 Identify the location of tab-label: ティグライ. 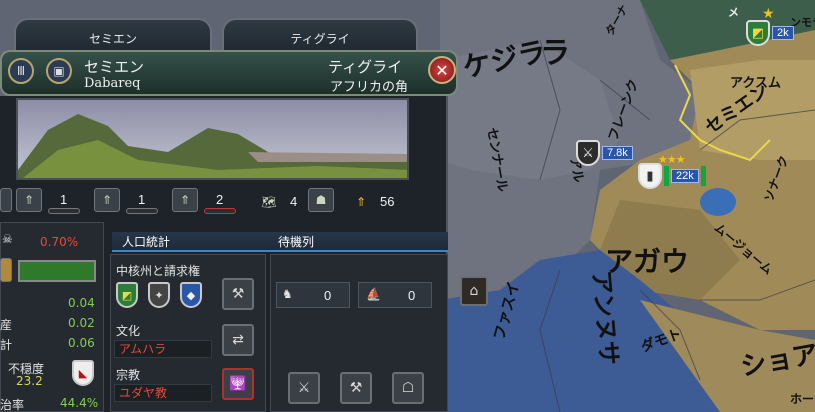
(320, 38).